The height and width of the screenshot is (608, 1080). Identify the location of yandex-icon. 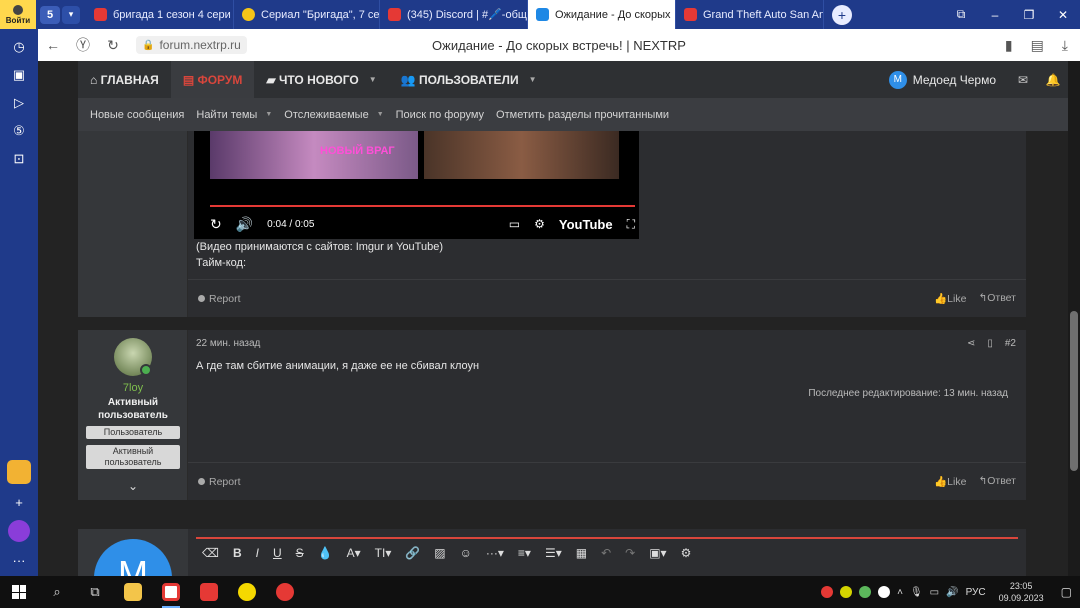
(209, 592).